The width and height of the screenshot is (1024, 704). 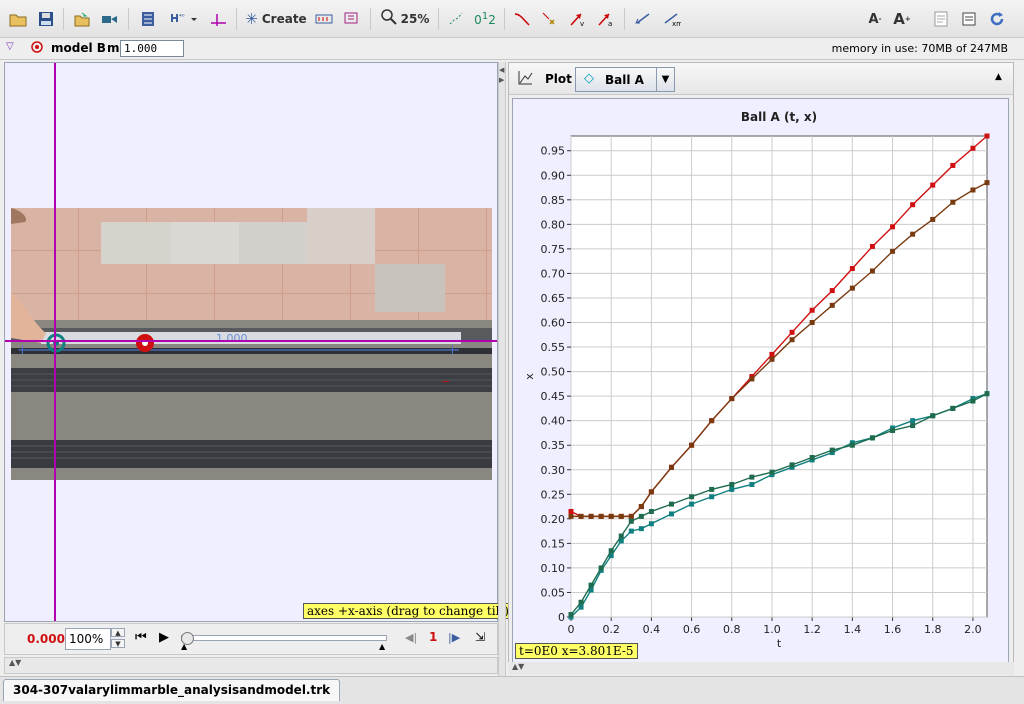 I want to click on info-icon, so click(x=969, y=19).